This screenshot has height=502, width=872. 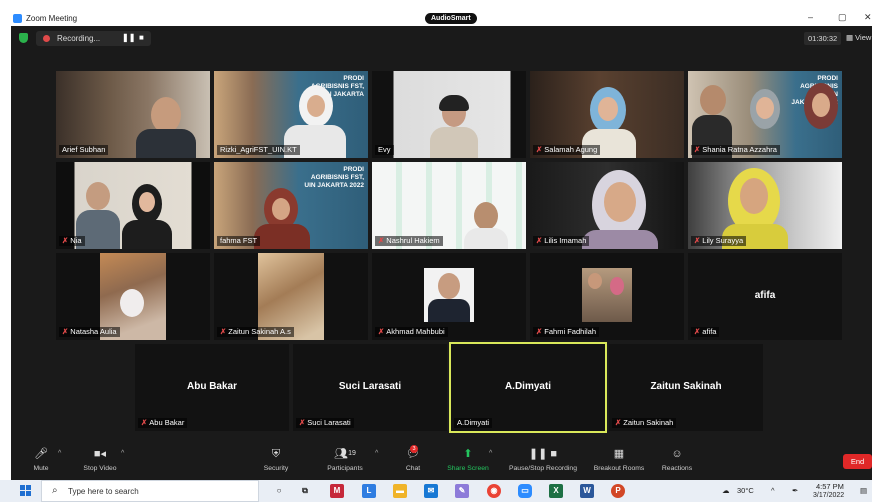 What do you see at coordinates (384, 150) in the screenshot?
I see `participant-name: Evy` at bounding box center [384, 150].